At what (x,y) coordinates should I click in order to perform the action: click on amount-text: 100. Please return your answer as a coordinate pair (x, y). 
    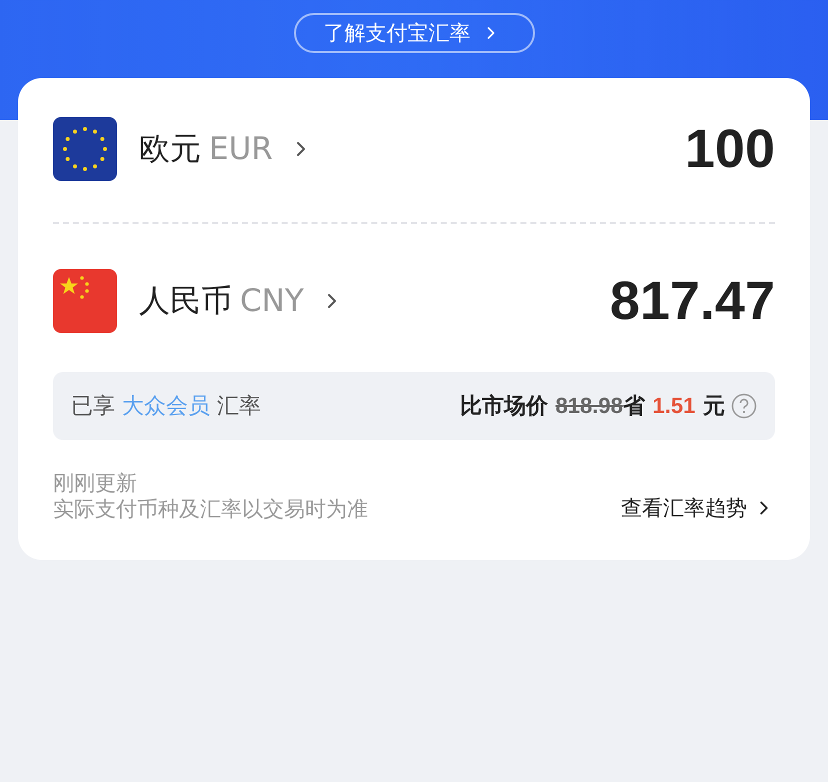
    Looking at the image, I should click on (729, 149).